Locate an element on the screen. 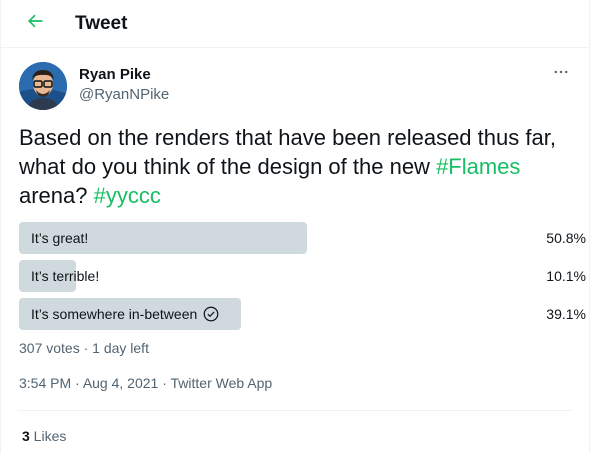 Image resolution: width=590 pixels, height=453 pixels. poll-option-label: It’s great! is located at coordinates (59, 238).